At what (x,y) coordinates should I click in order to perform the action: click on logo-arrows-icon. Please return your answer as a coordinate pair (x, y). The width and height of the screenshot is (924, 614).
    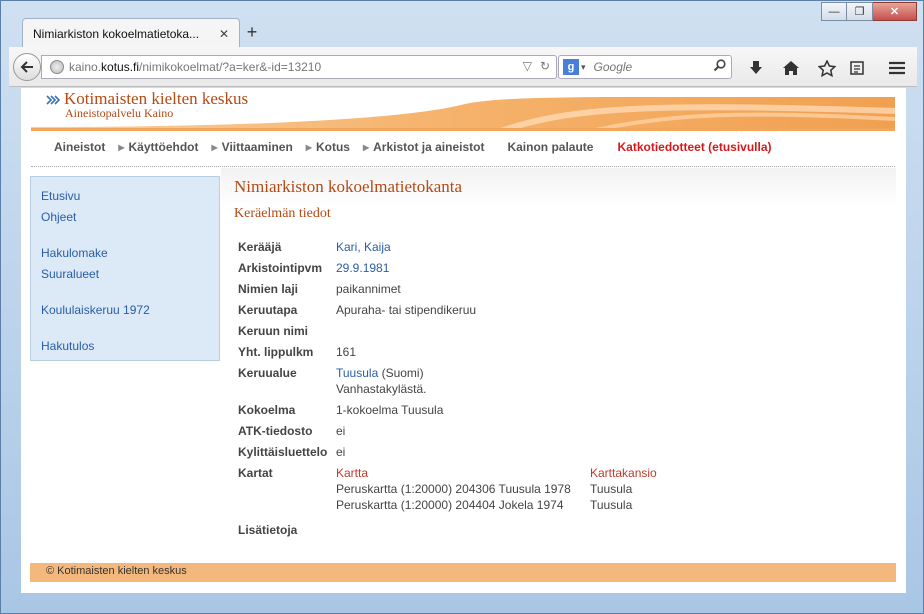
    Looking at the image, I should click on (53, 100).